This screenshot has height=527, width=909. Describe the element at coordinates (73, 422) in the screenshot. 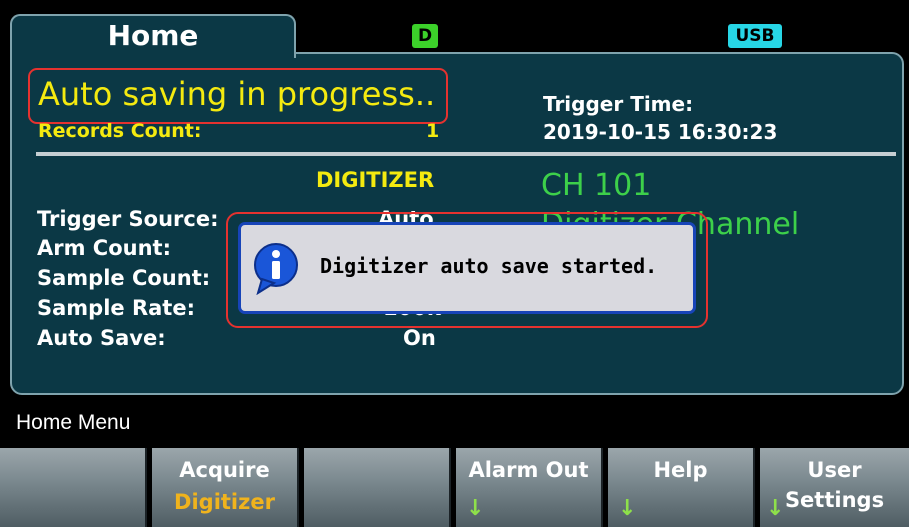

I see `home-menu-title: Home Menu` at that location.